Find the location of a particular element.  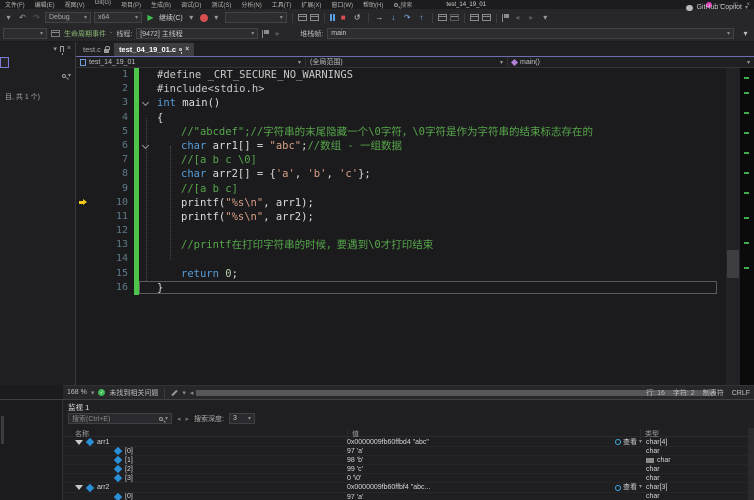

stack-frame-combo: main ▾ is located at coordinates (530, 33).